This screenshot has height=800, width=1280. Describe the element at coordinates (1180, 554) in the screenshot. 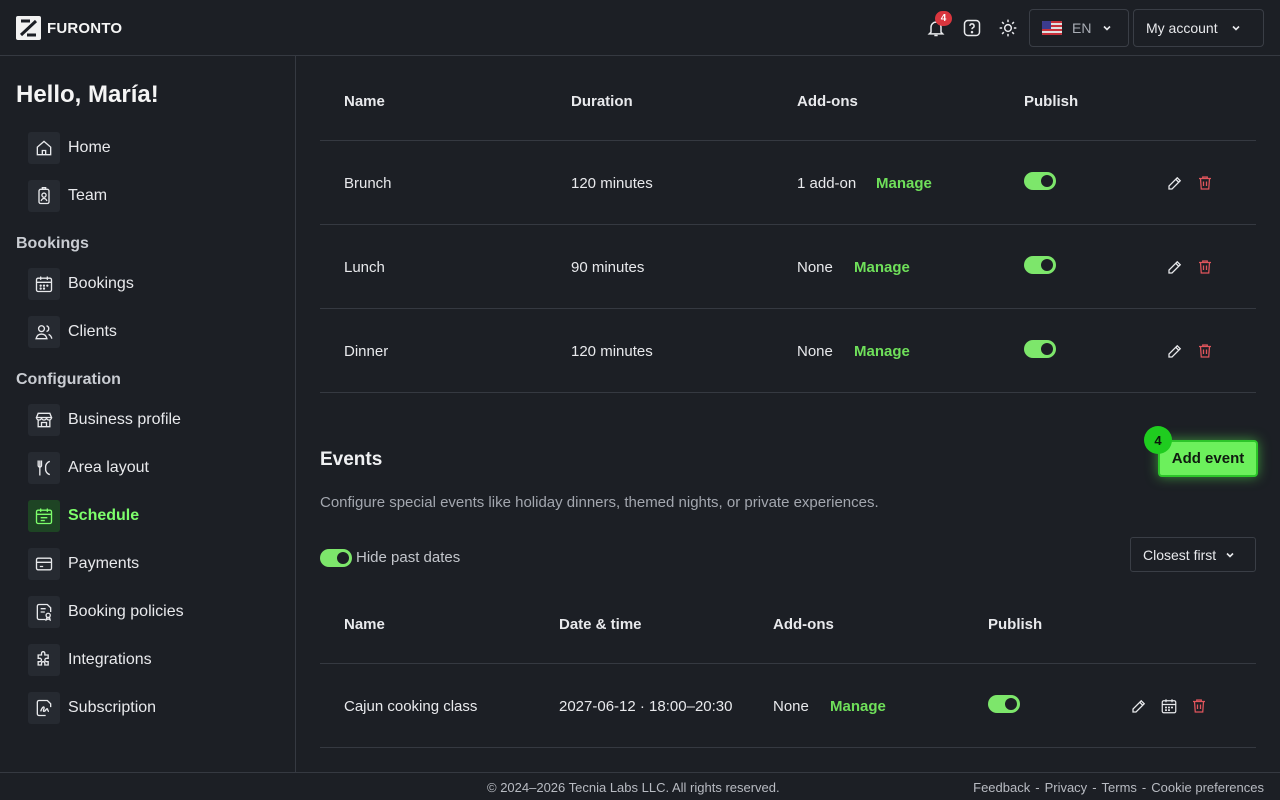

I see `sort-order-value: Closest first` at that location.